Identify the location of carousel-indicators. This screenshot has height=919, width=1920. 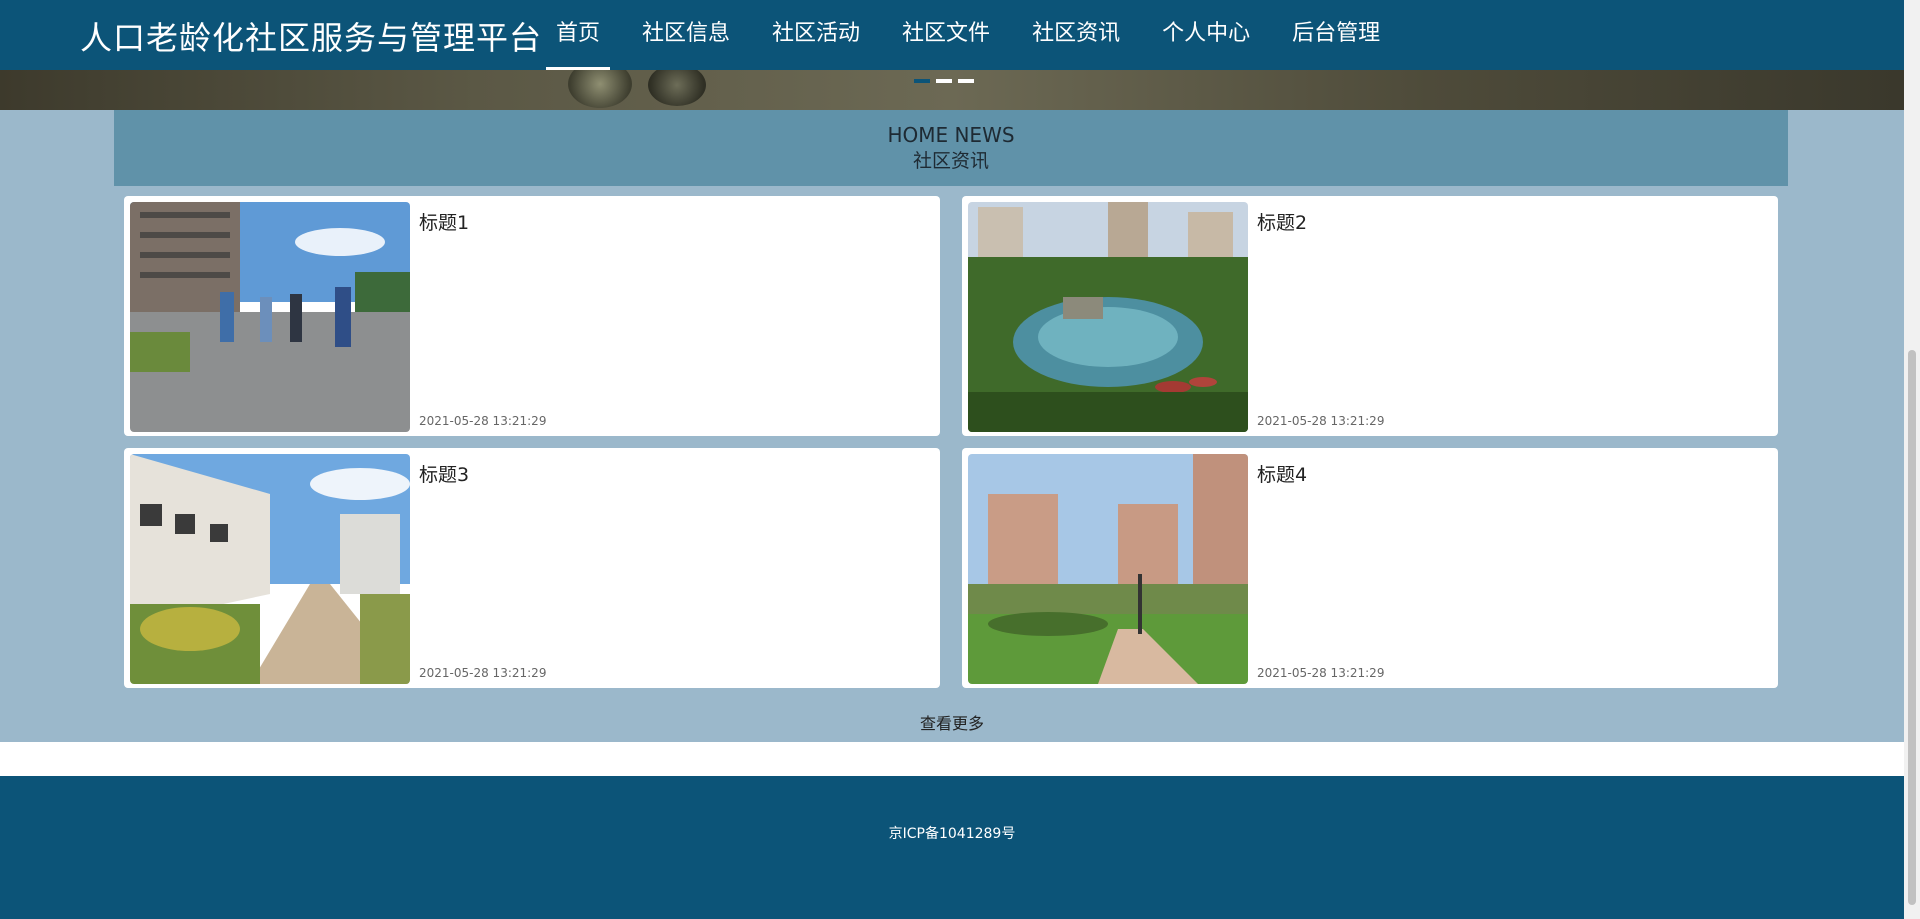
(944, 81).